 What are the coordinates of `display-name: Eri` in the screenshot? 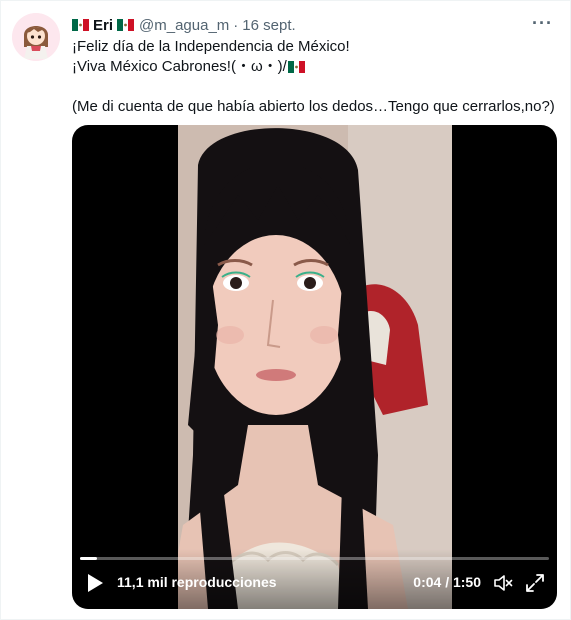 It's located at (103, 25).